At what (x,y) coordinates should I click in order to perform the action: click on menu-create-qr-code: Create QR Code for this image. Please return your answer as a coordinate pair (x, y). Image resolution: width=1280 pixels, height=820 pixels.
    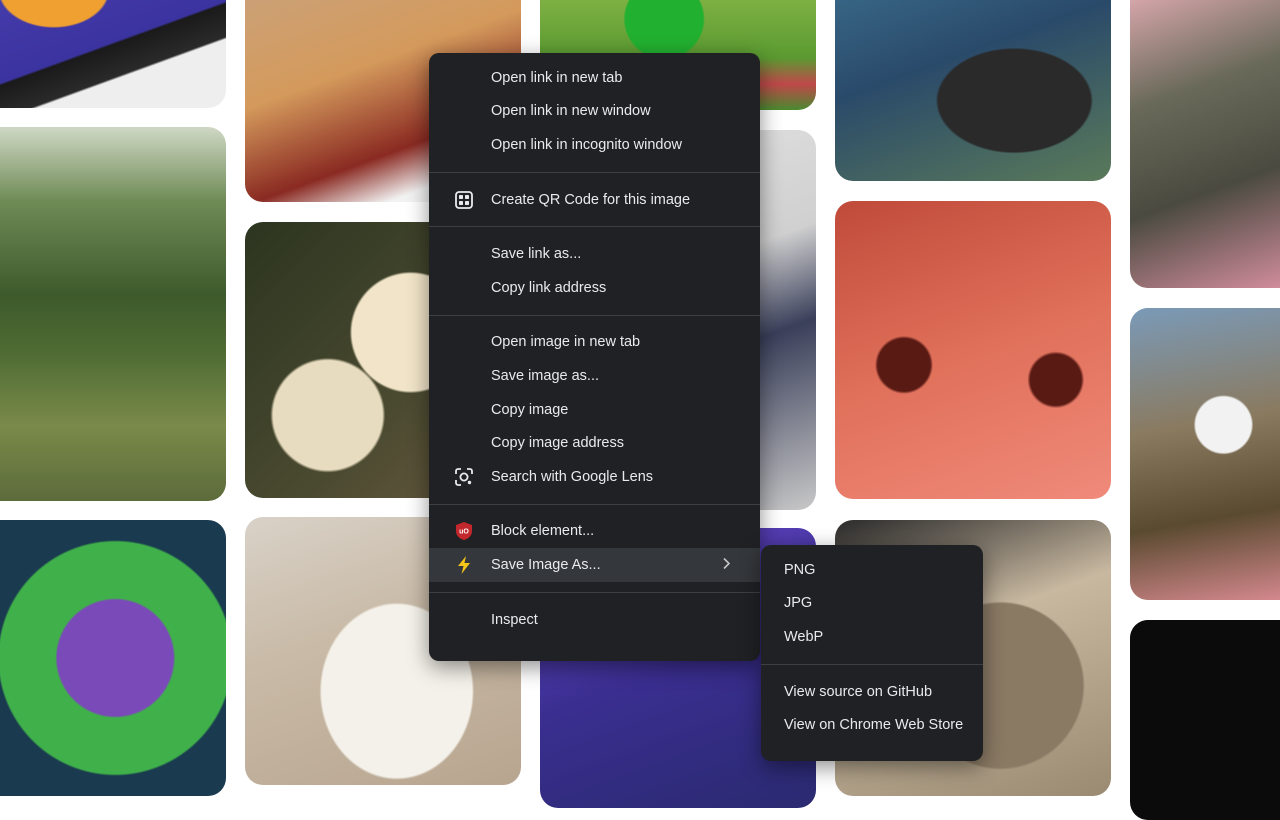
    Looking at the image, I should click on (594, 200).